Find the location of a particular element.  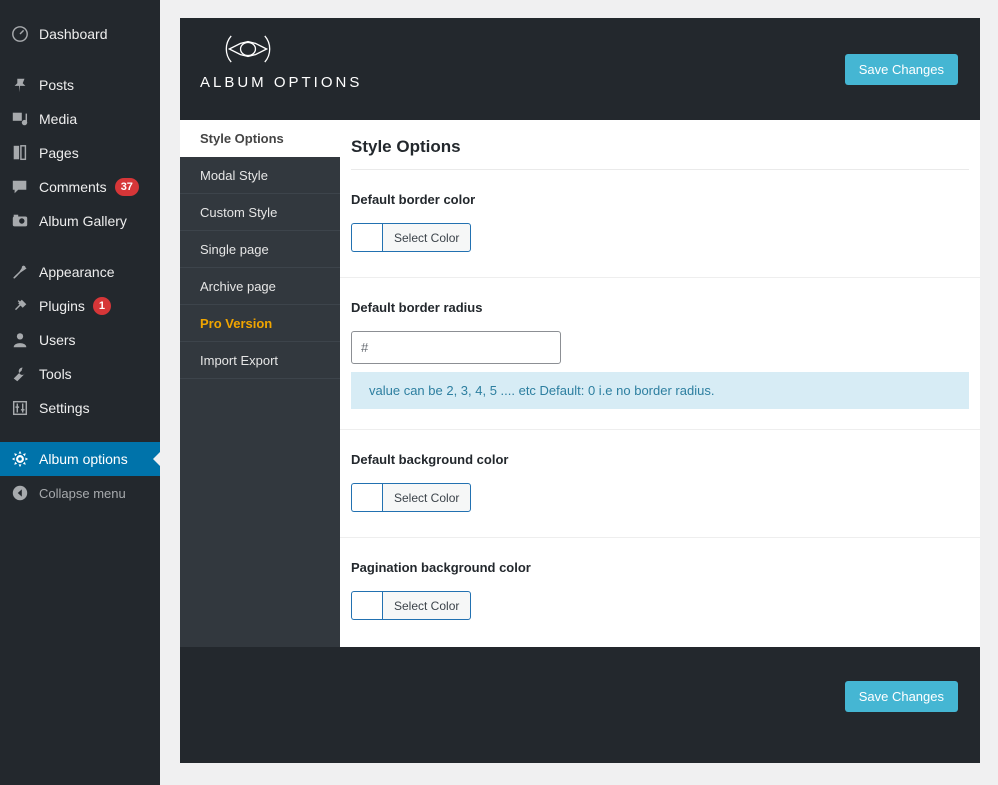

pin-icon is located at coordinates (20, 85).